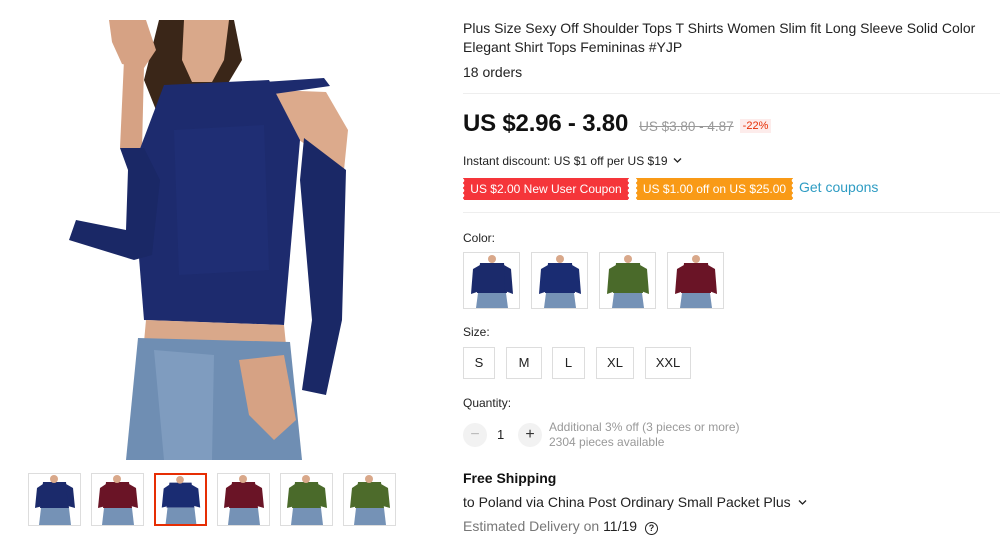 Image resolution: width=1000 pixels, height=549 pixels. Describe the element at coordinates (530, 435) in the screenshot. I see `quantity-increase-button: +` at that location.